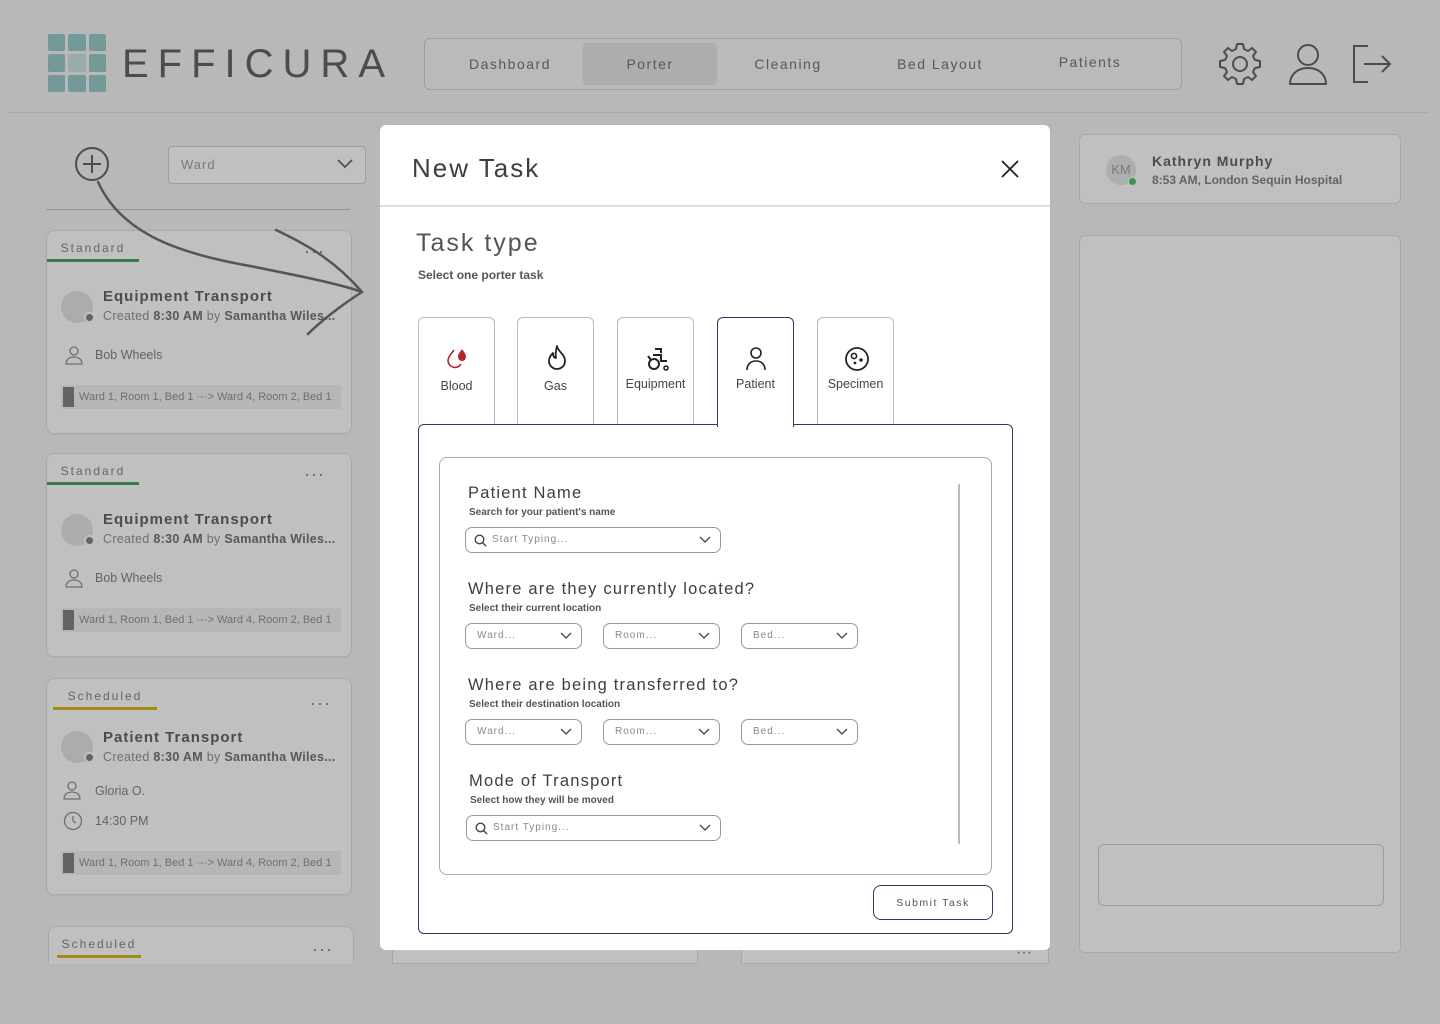 This screenshot has width=1440, height=1024. Describe the element at coordinates (755, 384) in the screenshot. I see `task-type-label: Patient` at that location.